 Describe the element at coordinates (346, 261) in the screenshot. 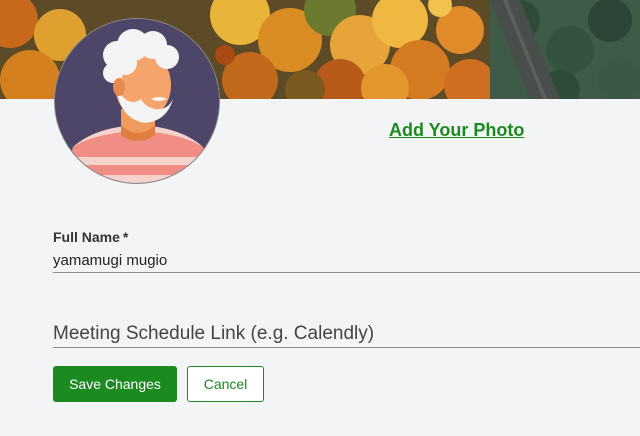

I see `full-name-input` at that location.